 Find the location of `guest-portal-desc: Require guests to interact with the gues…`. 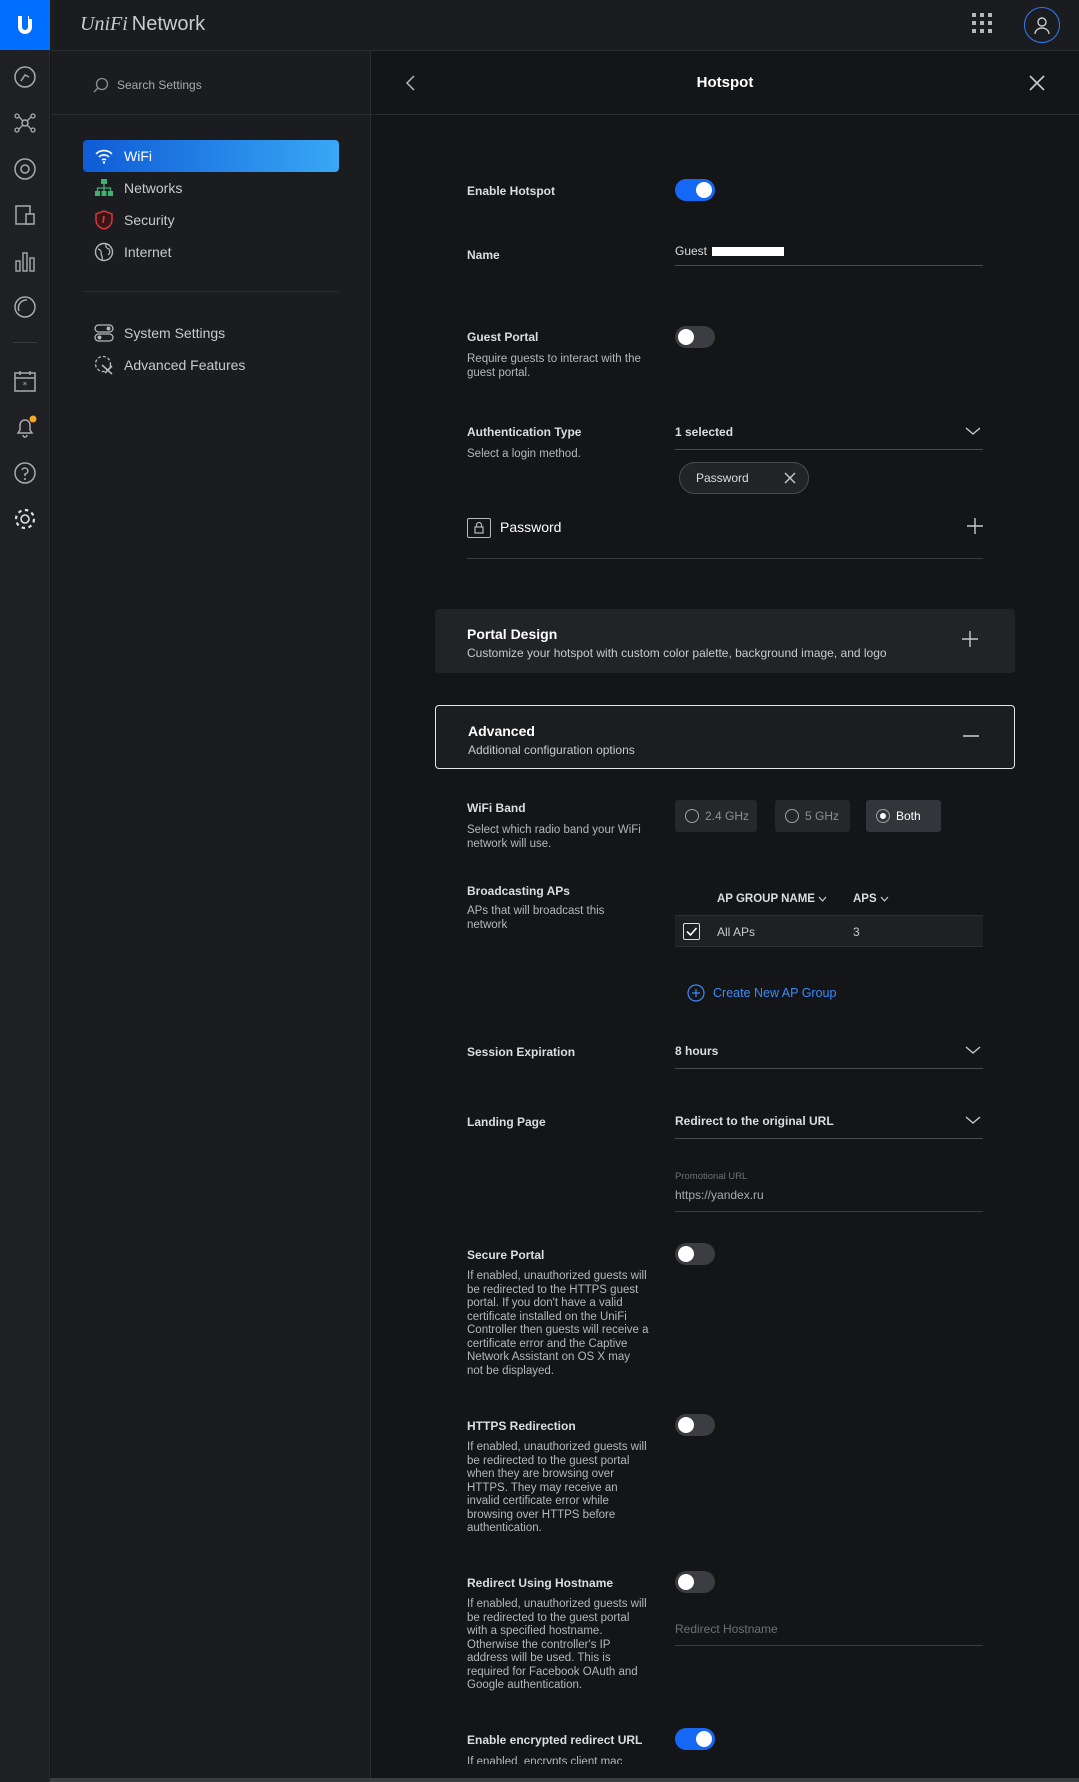

guest-portal-desc: Require guests to interact with the gues… is located at coordinates (554, 366).